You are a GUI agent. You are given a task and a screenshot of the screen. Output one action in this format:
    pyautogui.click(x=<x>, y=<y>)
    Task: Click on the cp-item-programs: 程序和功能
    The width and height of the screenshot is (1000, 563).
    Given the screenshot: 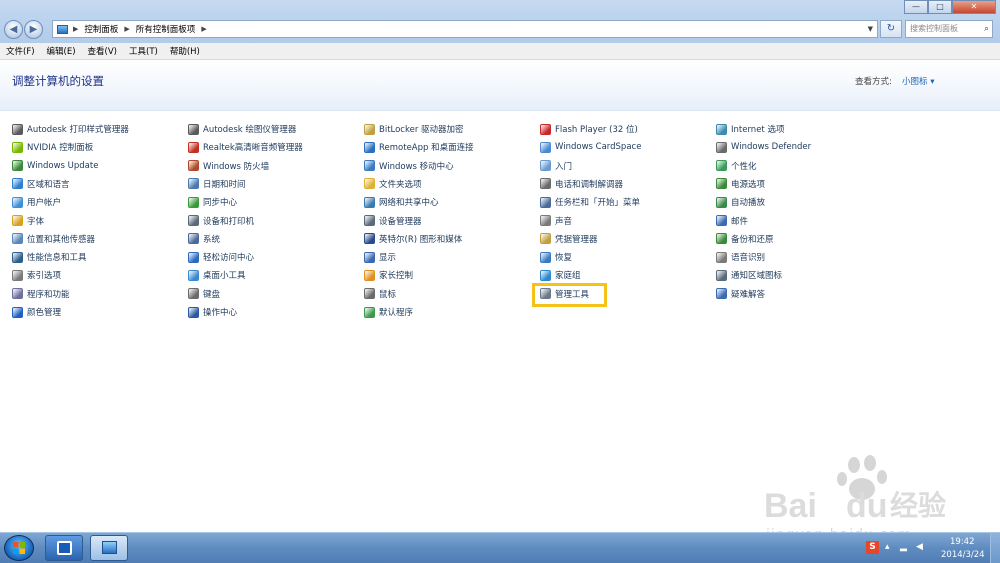 What is the action you would take?
    pyautogui.click(x=41, y=294)
    